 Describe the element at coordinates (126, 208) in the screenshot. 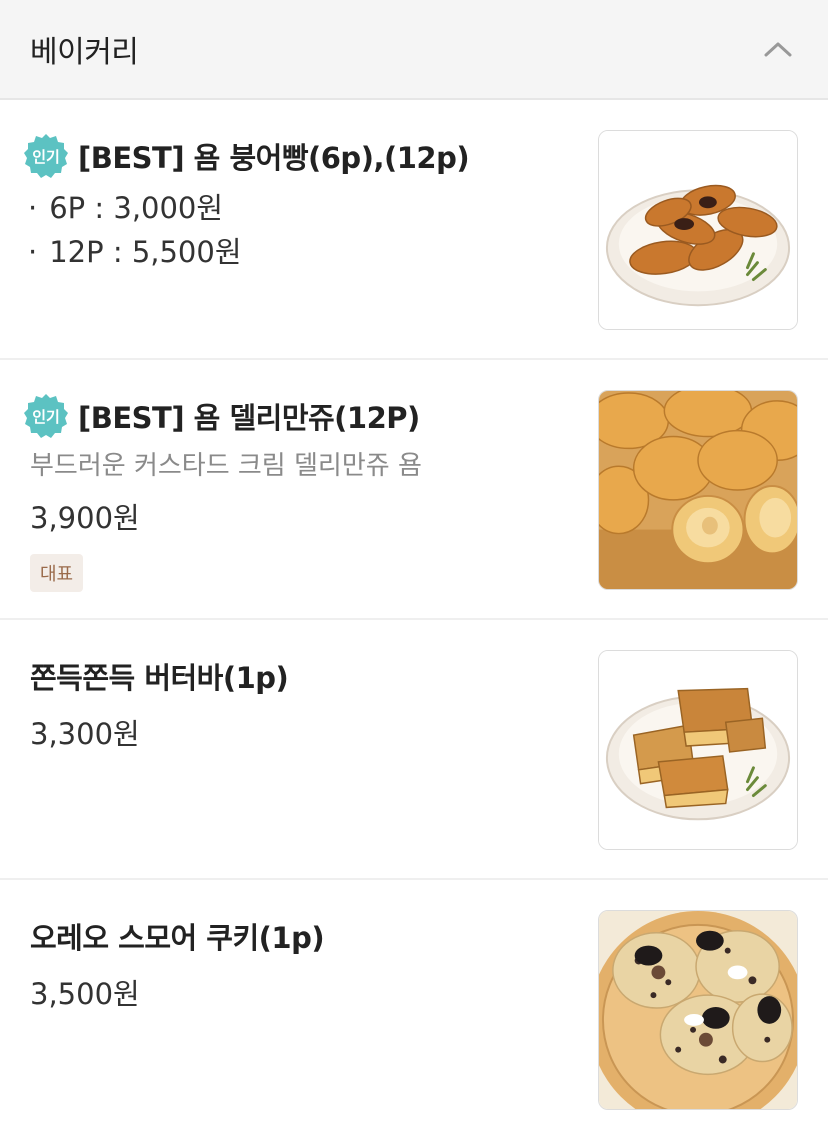

I see `option-line: · 6P : 3,000원` at that location.